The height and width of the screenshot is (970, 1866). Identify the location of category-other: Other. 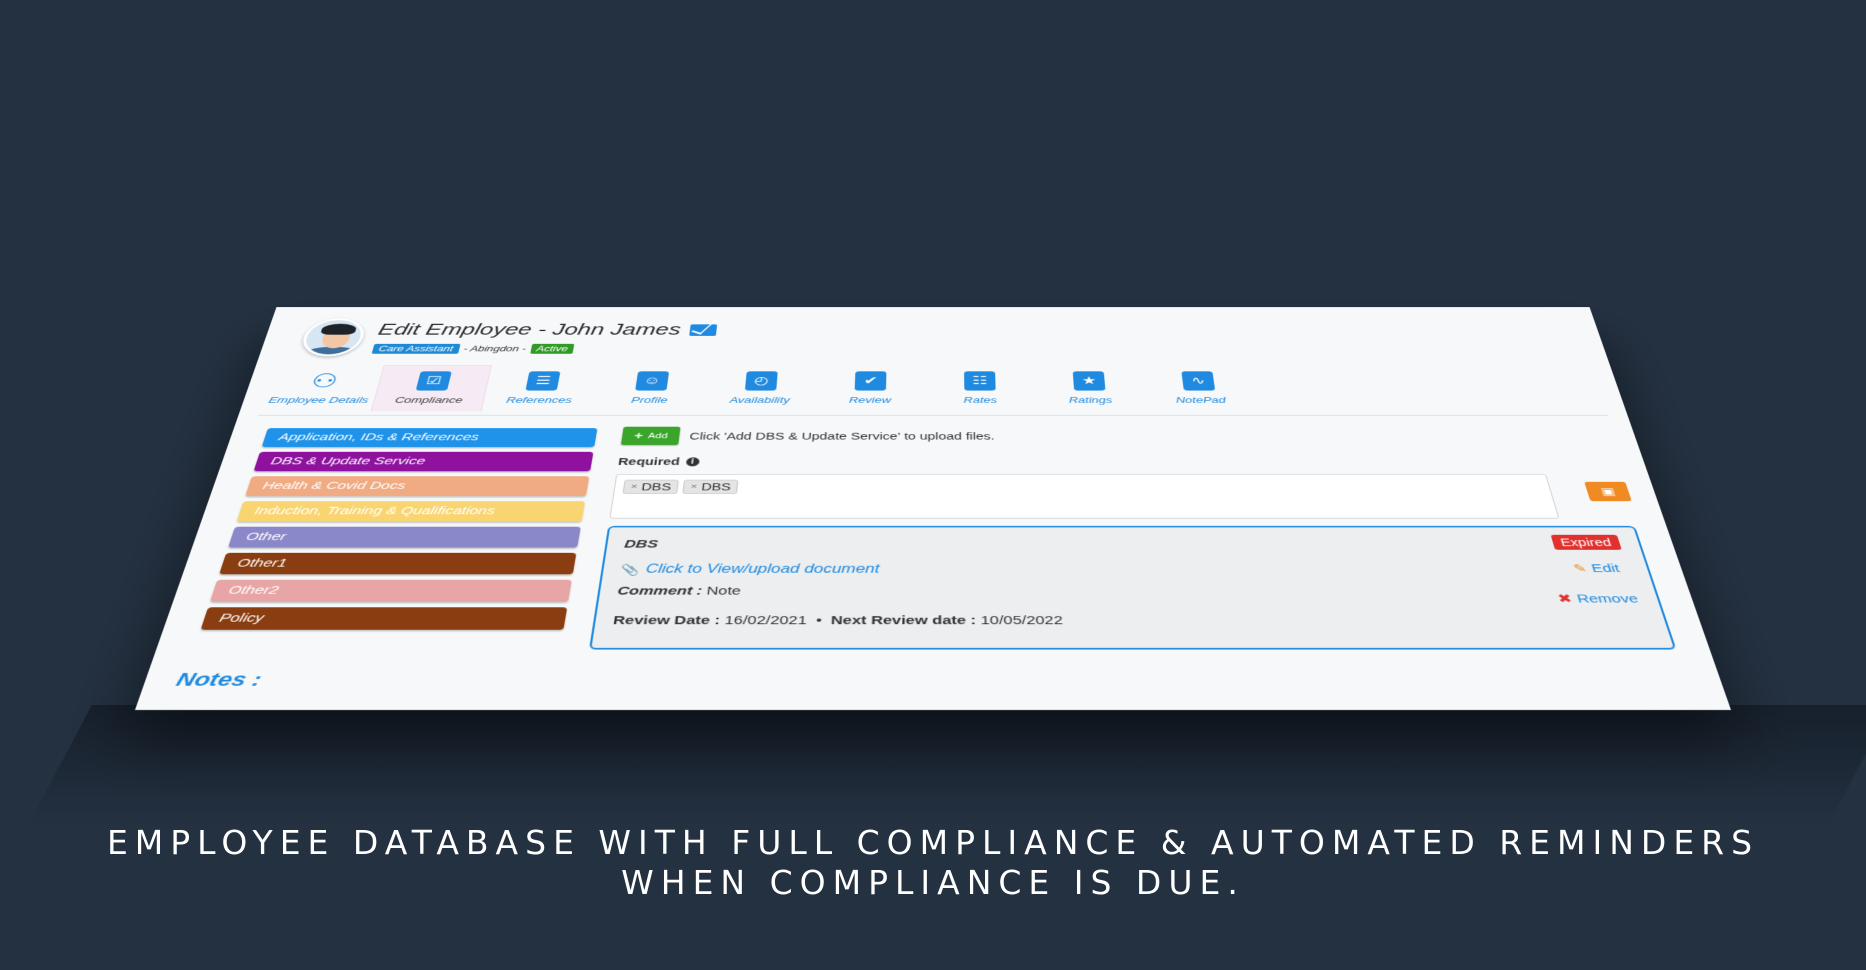
(404, 537).